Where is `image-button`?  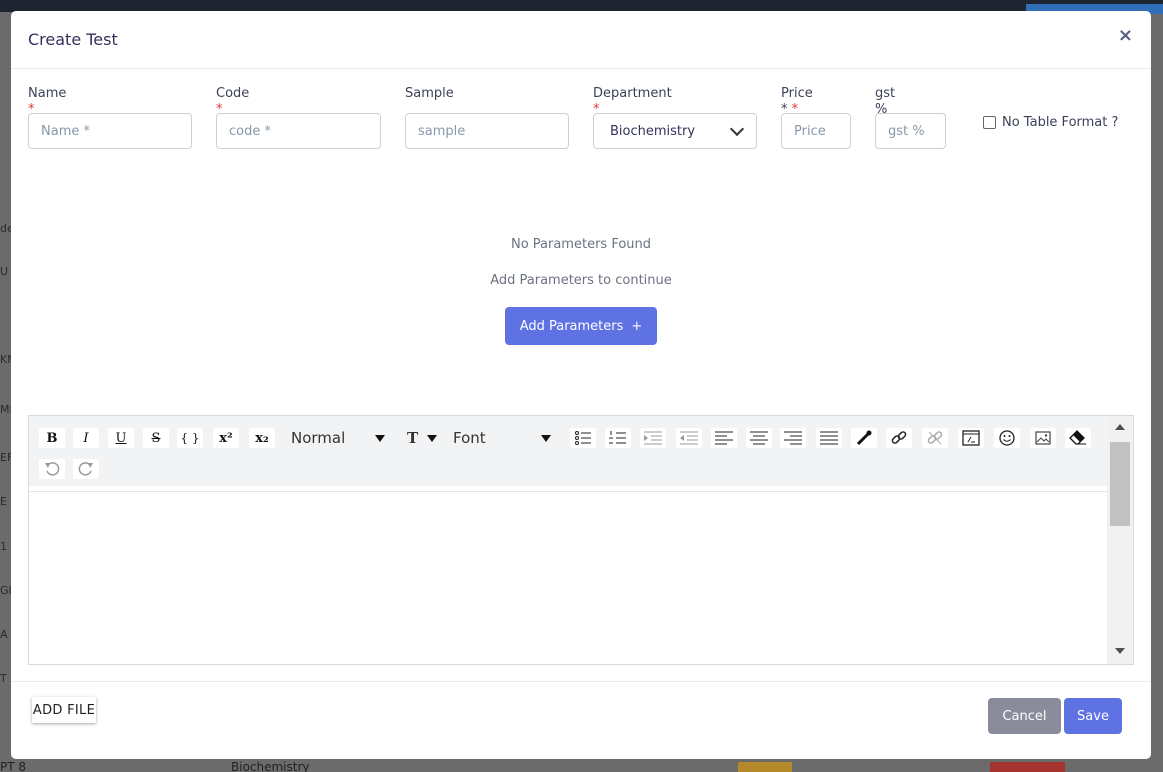 image-button is located at coordinates (1043, 438).